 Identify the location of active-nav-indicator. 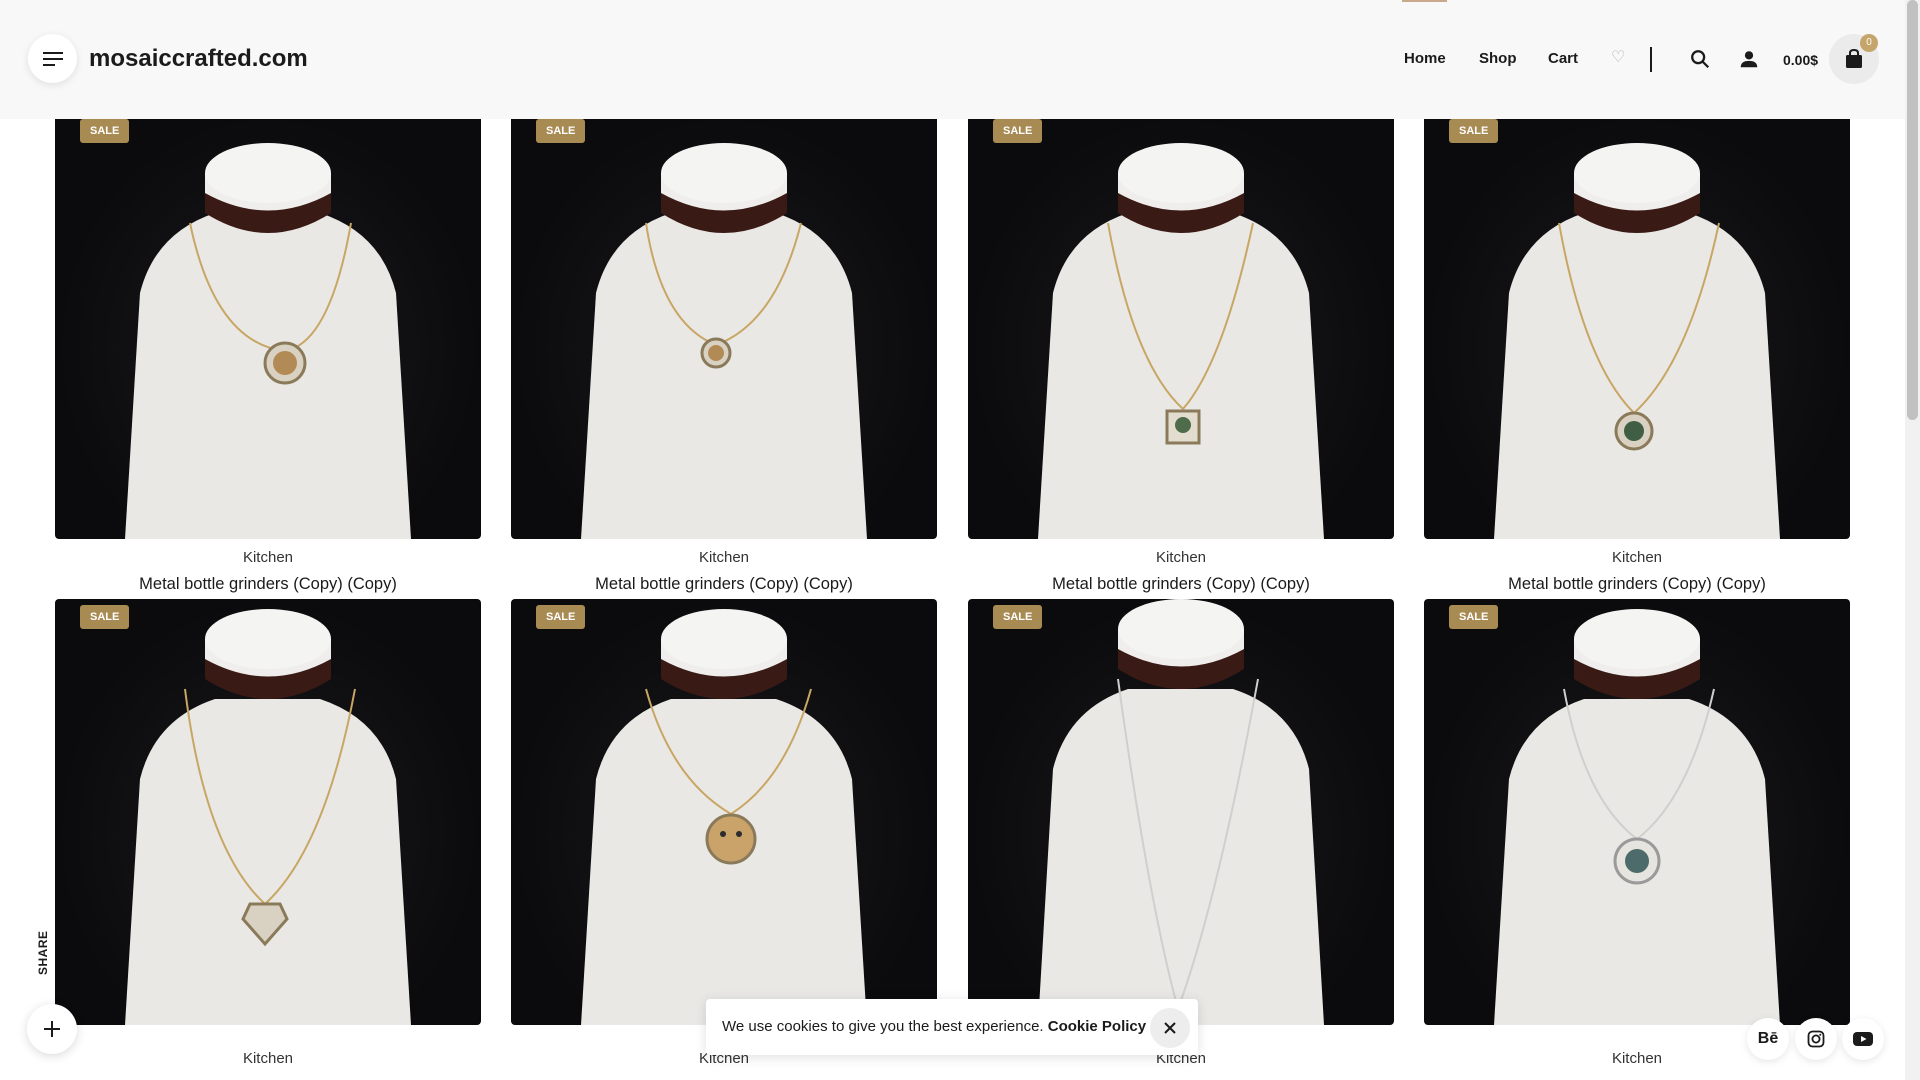
(1424, 1).